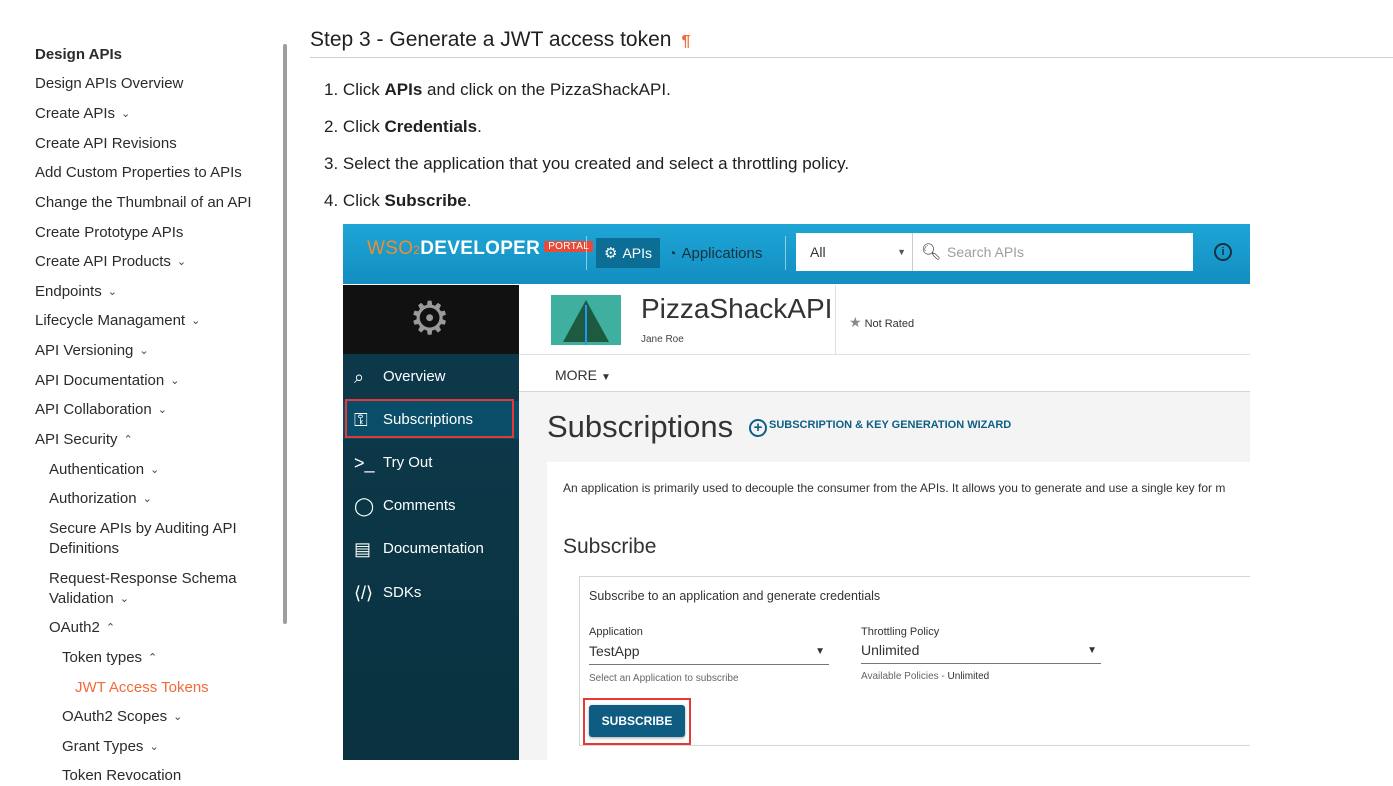 This screenshot has height=786, width=1393. What do you see at coordinates (92, 351) in the screenshot?
I see `nav-item-api-versioning: API Versioning ⌄` at bounding box center [92, 351].